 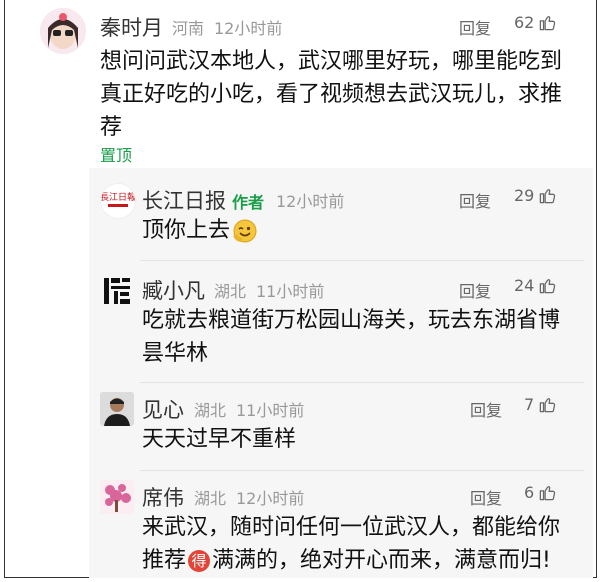 I want to click on like-button: 29, so click(x=535, y=195).